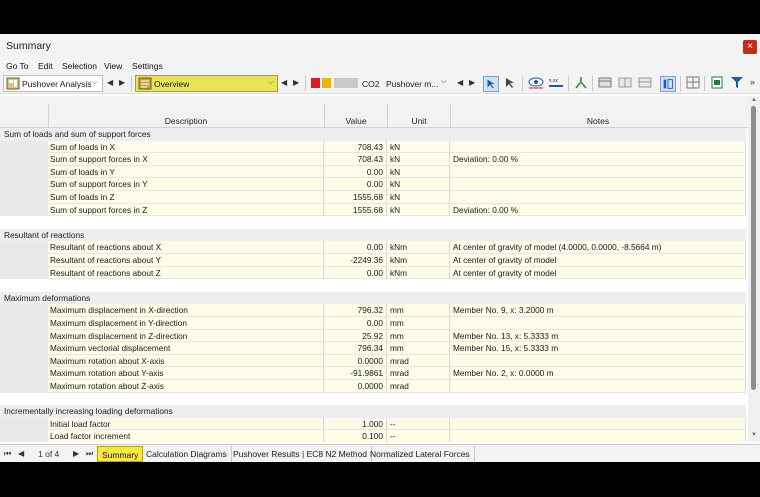  Describe the element at coordinates (754, 100) in the screenshot. I see `scroll-up-icon: ▲` at that location.